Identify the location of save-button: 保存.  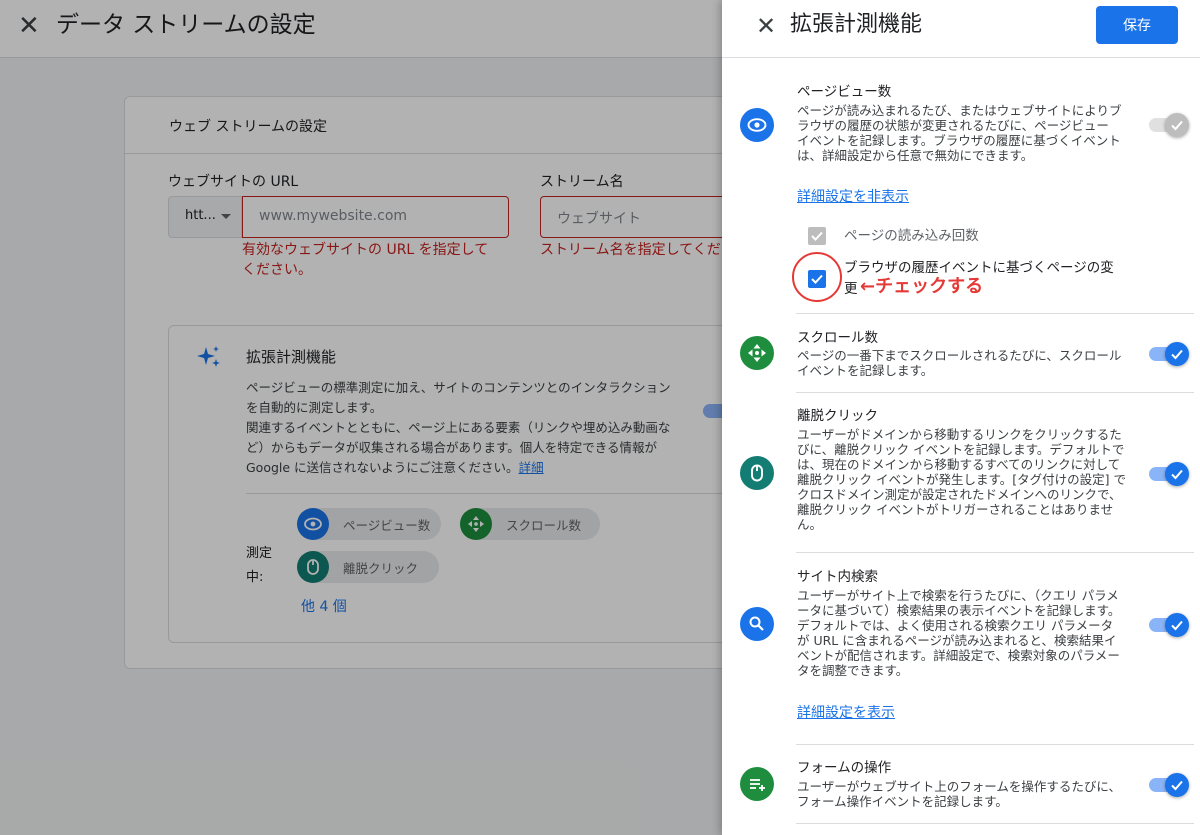
(1137, 25).